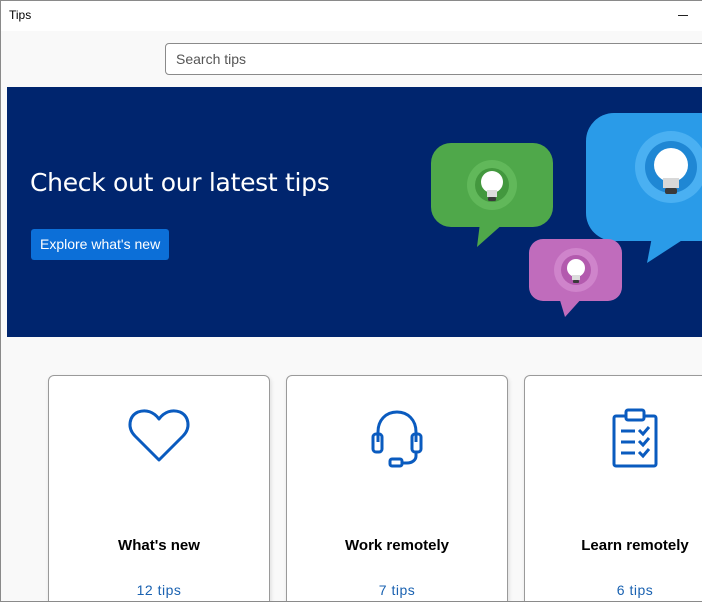  I want to click on window-title: Tips, so click(20, 15).